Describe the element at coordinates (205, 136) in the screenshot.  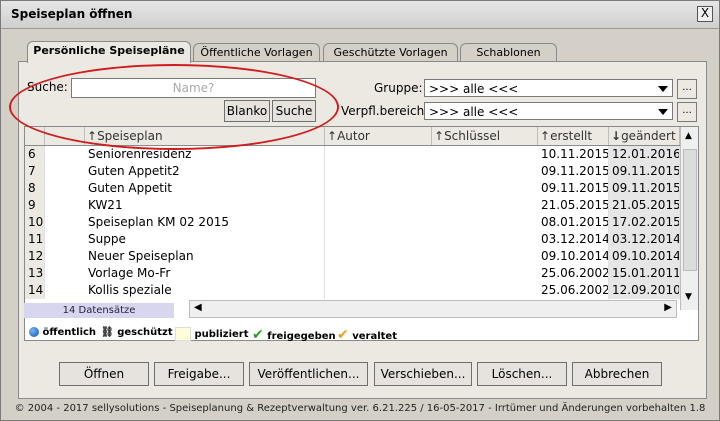
I see `header-speiseplan: ↑Speiseplan` at that location.